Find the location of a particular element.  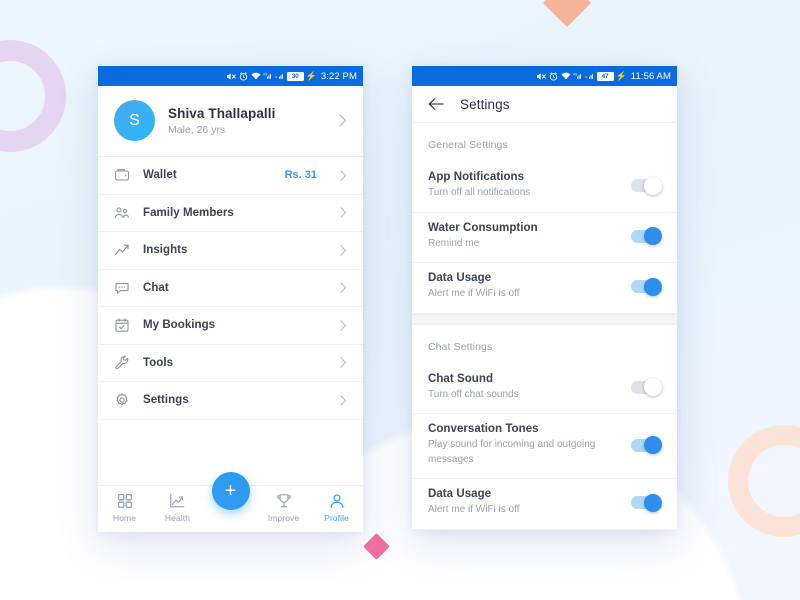

section-title-chat: Chat Settings is located at coordinates (460, 346).